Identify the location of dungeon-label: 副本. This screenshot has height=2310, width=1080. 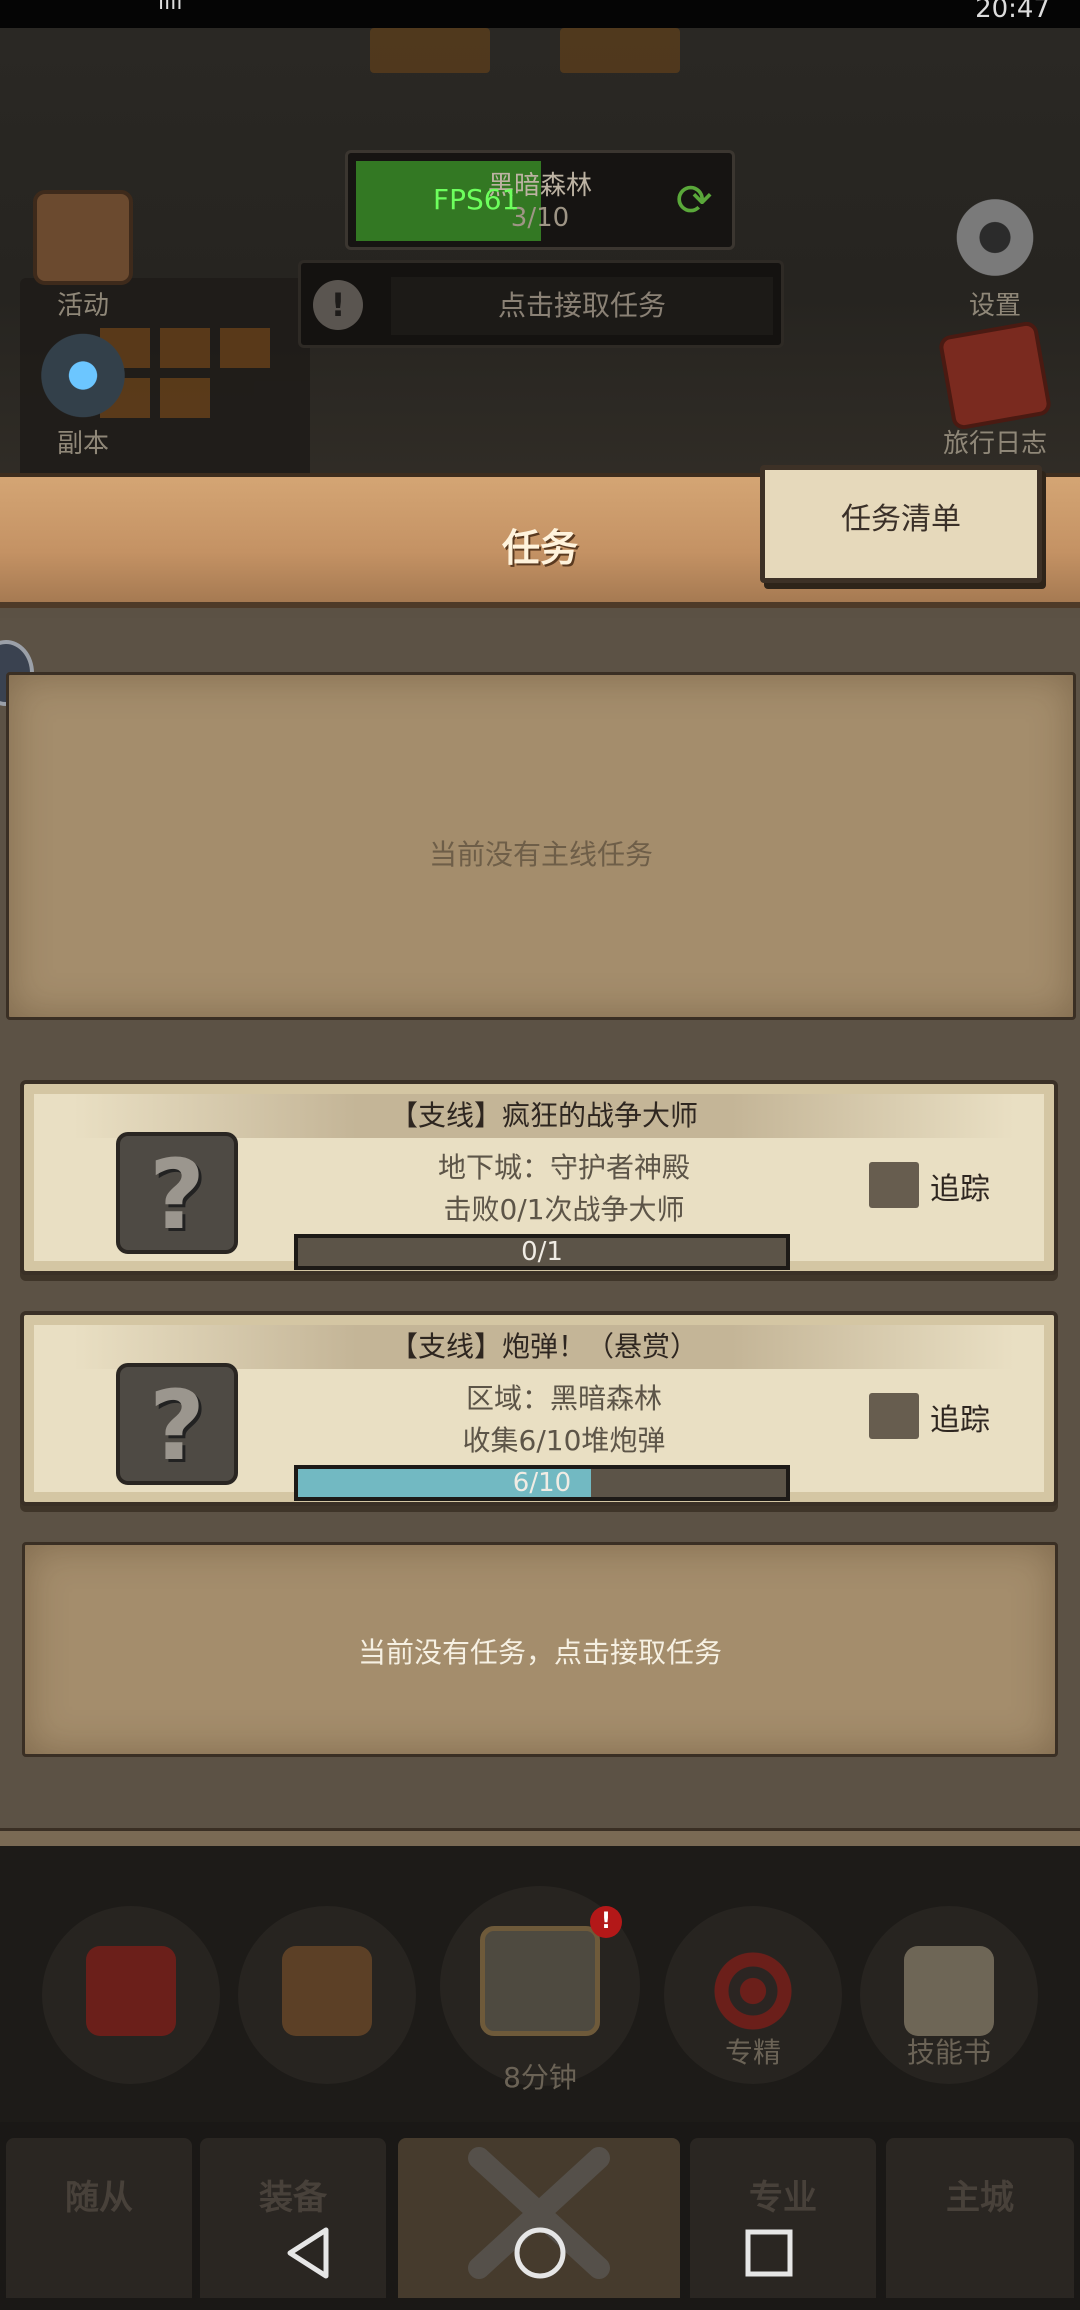
(82, 444).